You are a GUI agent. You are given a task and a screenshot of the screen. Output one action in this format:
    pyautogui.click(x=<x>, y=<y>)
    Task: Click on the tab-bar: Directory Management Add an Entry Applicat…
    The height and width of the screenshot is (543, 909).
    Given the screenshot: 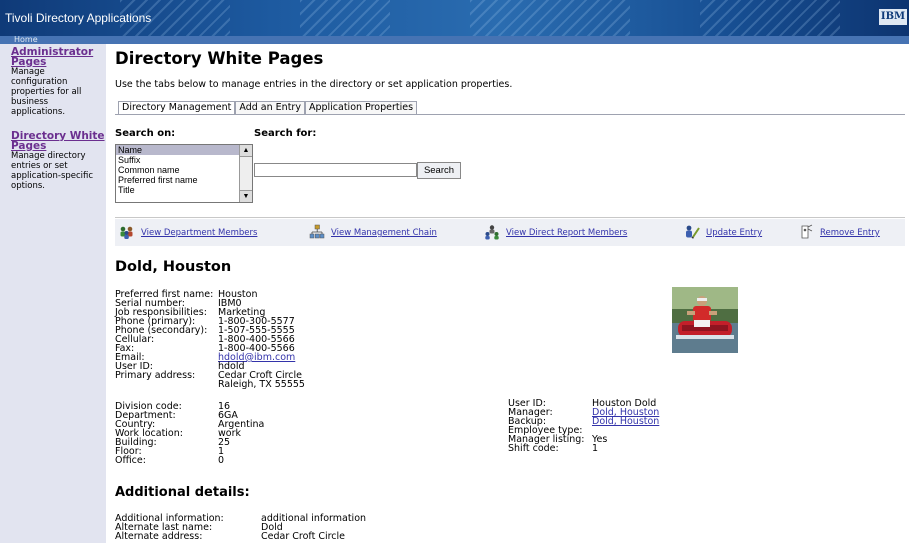 What is the action you would take?
    pyautogui.click(x=268, y=108)
    